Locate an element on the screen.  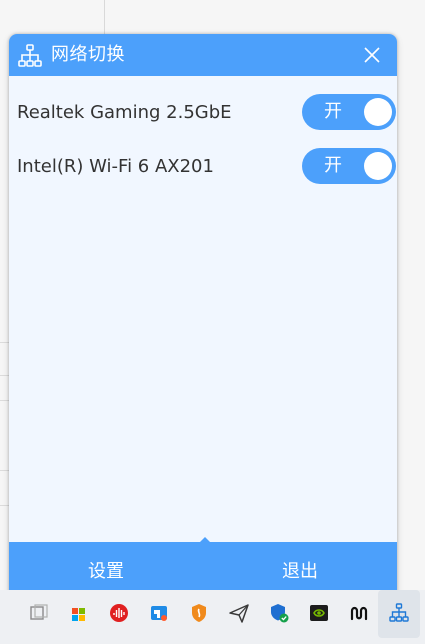
defender-shield-icon is located at coordinates (279, 613).